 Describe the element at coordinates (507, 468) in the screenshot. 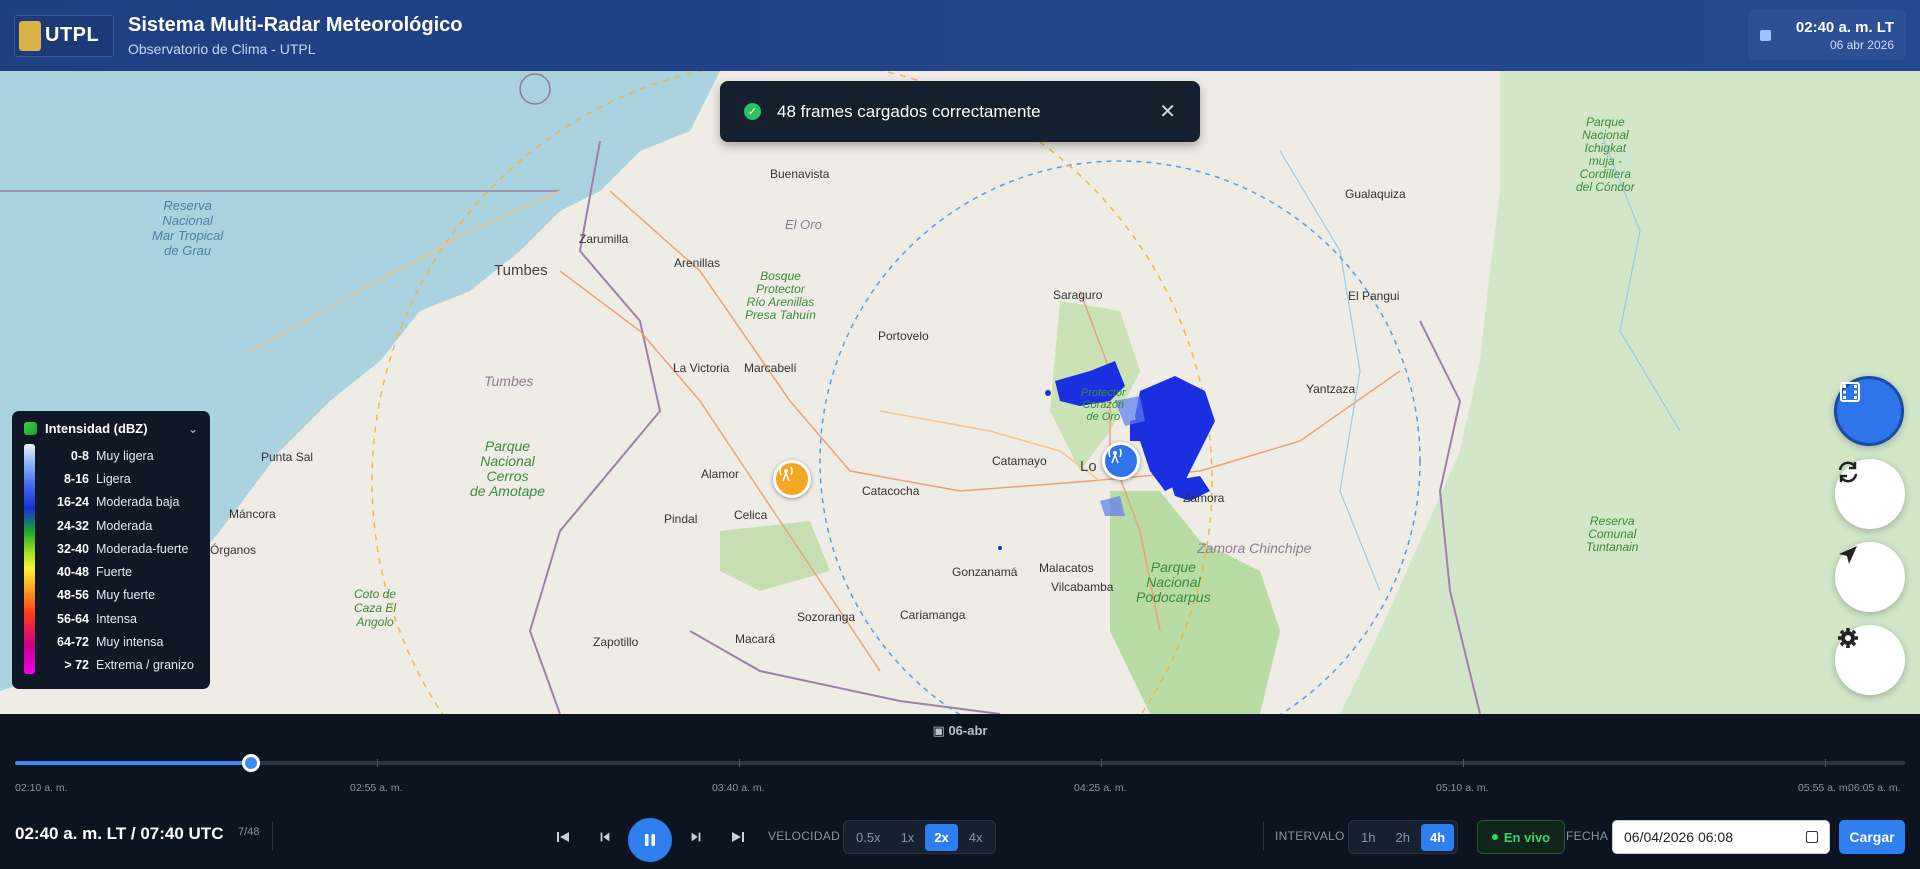

I see `map-label-parque-amotape: Parque Nacional Cerros de Amotape` at that location.